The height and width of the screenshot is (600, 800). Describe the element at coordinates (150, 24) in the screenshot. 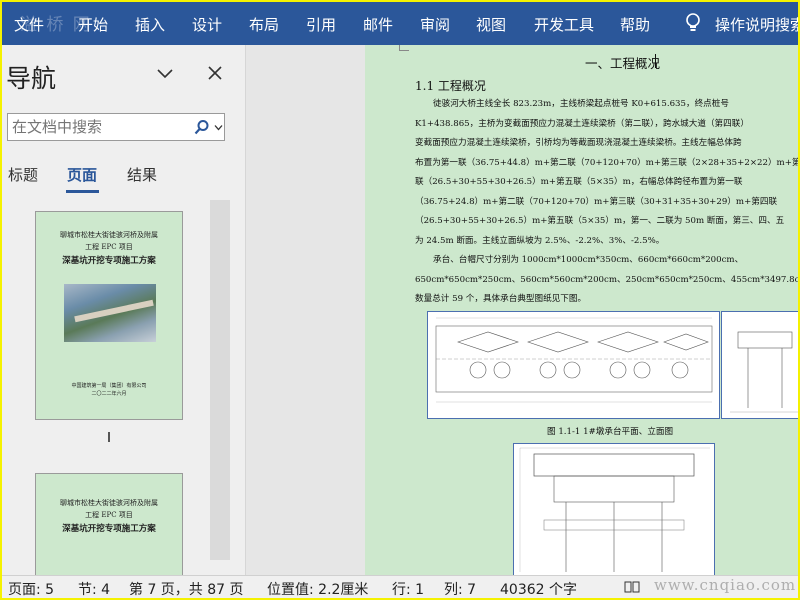

I see `tab-insert: 插入` at that location.